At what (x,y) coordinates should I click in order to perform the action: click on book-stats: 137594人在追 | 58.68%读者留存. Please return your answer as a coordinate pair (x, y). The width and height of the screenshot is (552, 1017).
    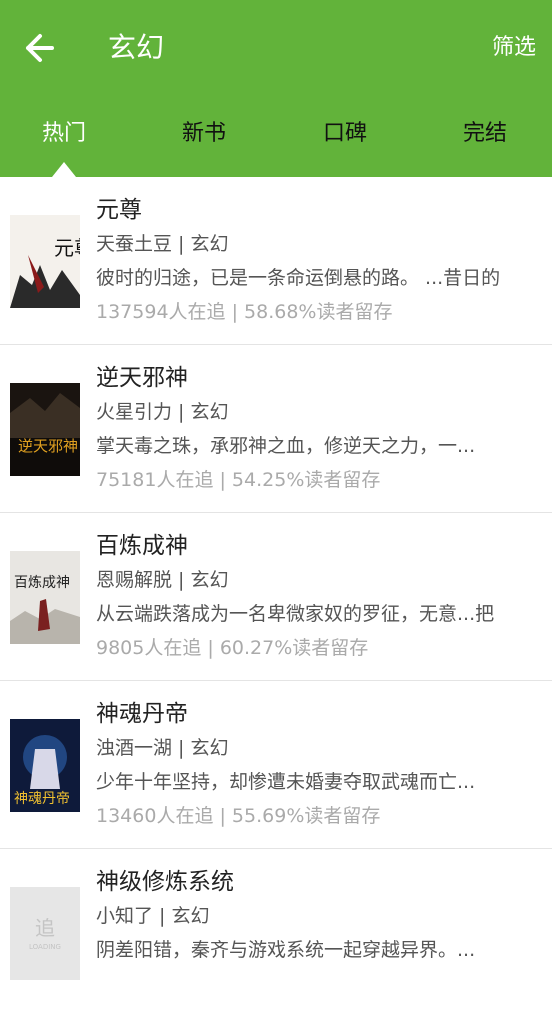
    Looking at the image, I should click on (244, 312).